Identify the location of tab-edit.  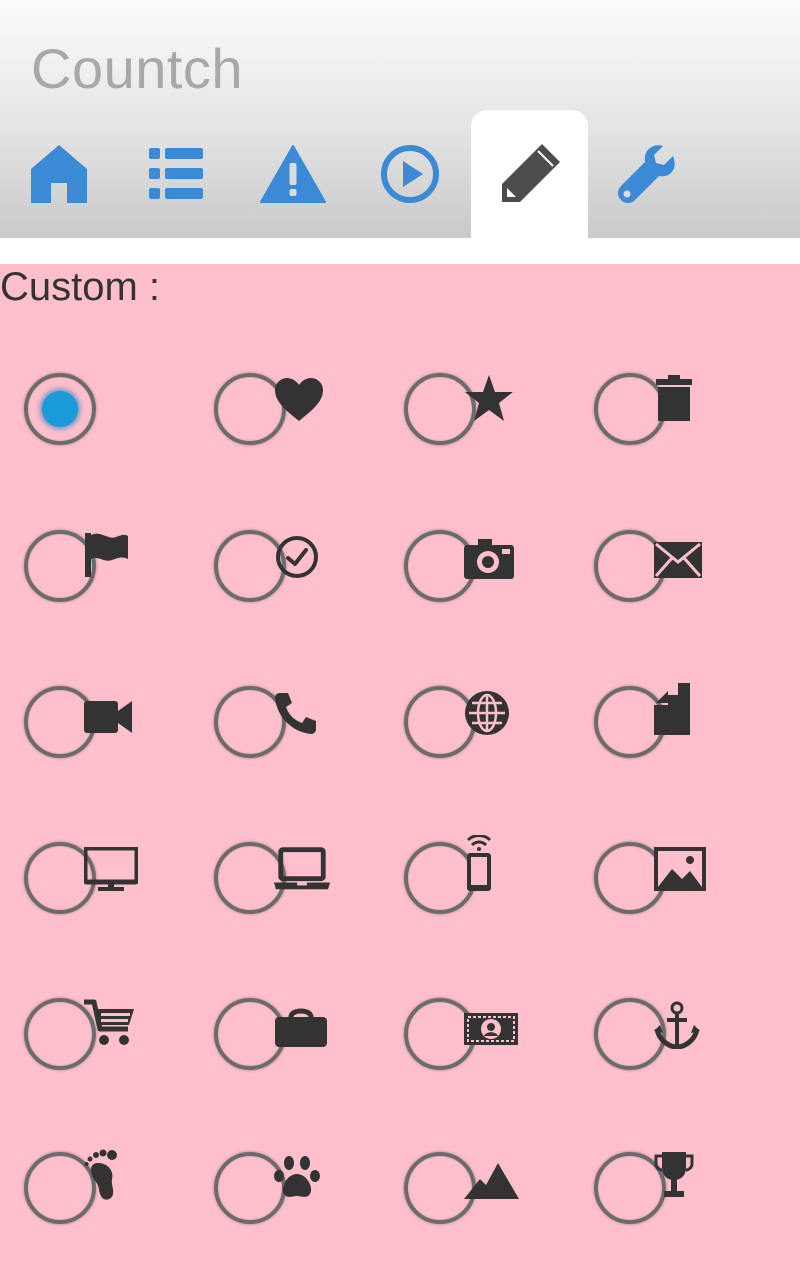
(529, 174).